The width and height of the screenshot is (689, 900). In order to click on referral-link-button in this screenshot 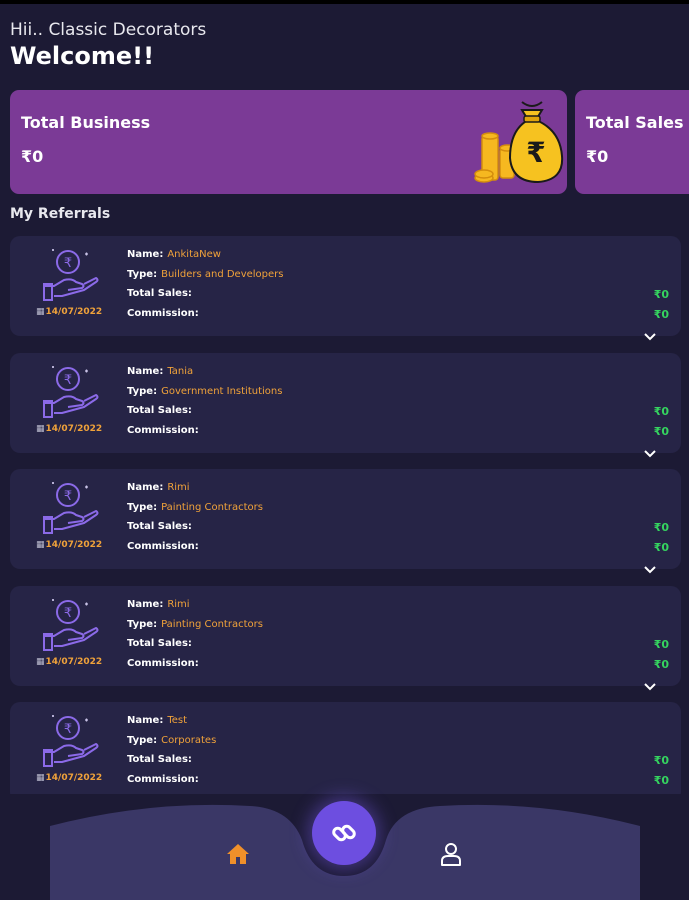, I will do `click(344, 833)`.